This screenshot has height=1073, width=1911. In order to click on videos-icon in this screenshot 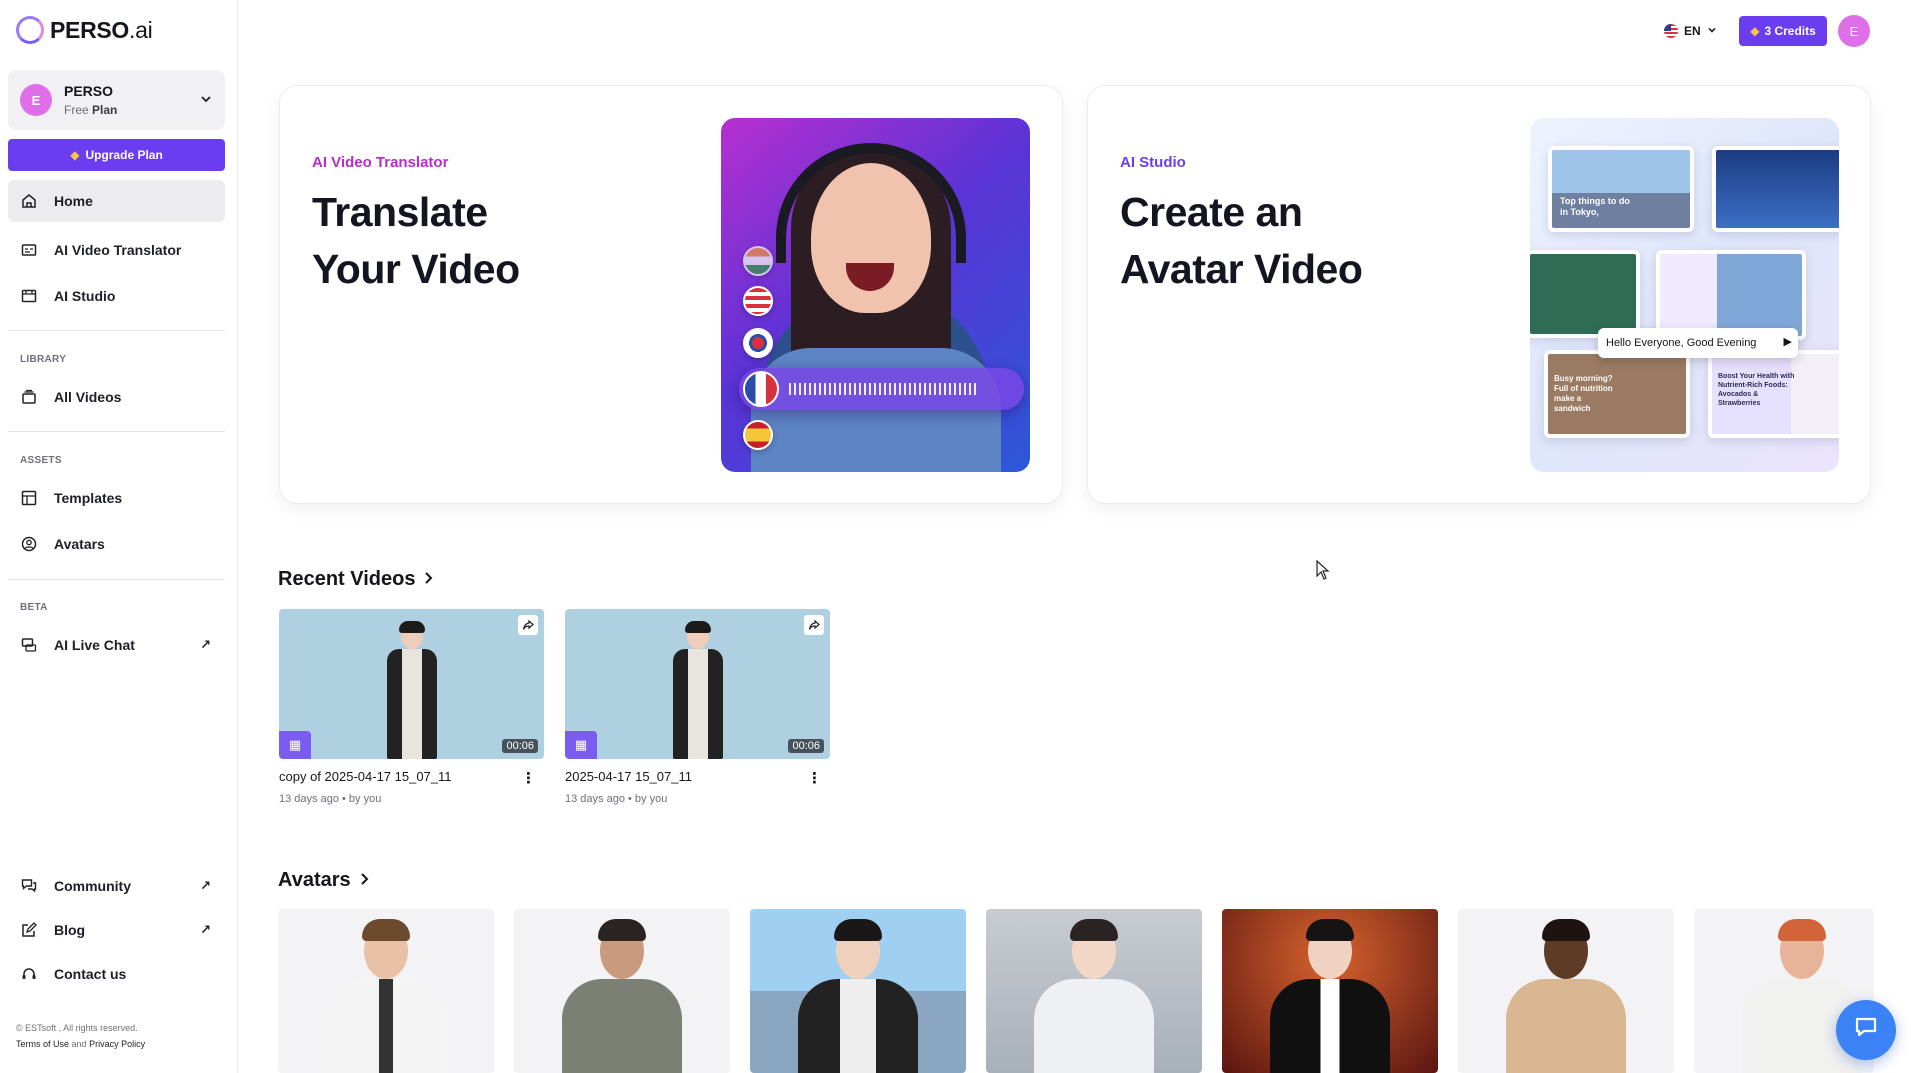, I will do `click(29, 397)`.